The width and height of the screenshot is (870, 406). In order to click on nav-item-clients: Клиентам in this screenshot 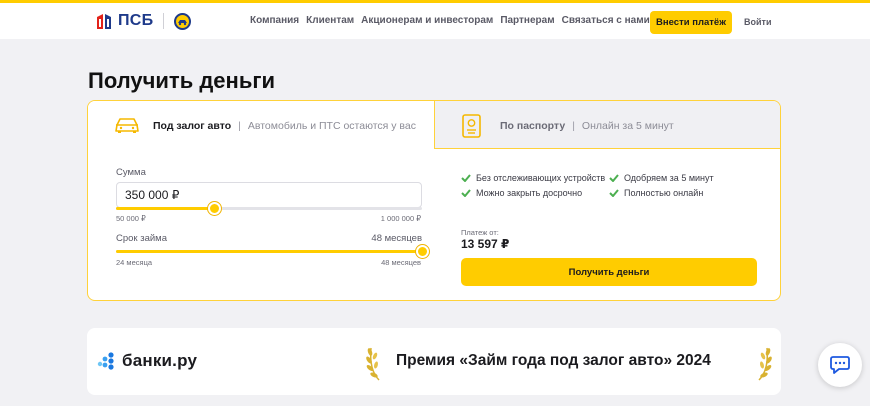, I will do `click(330, 20)`.